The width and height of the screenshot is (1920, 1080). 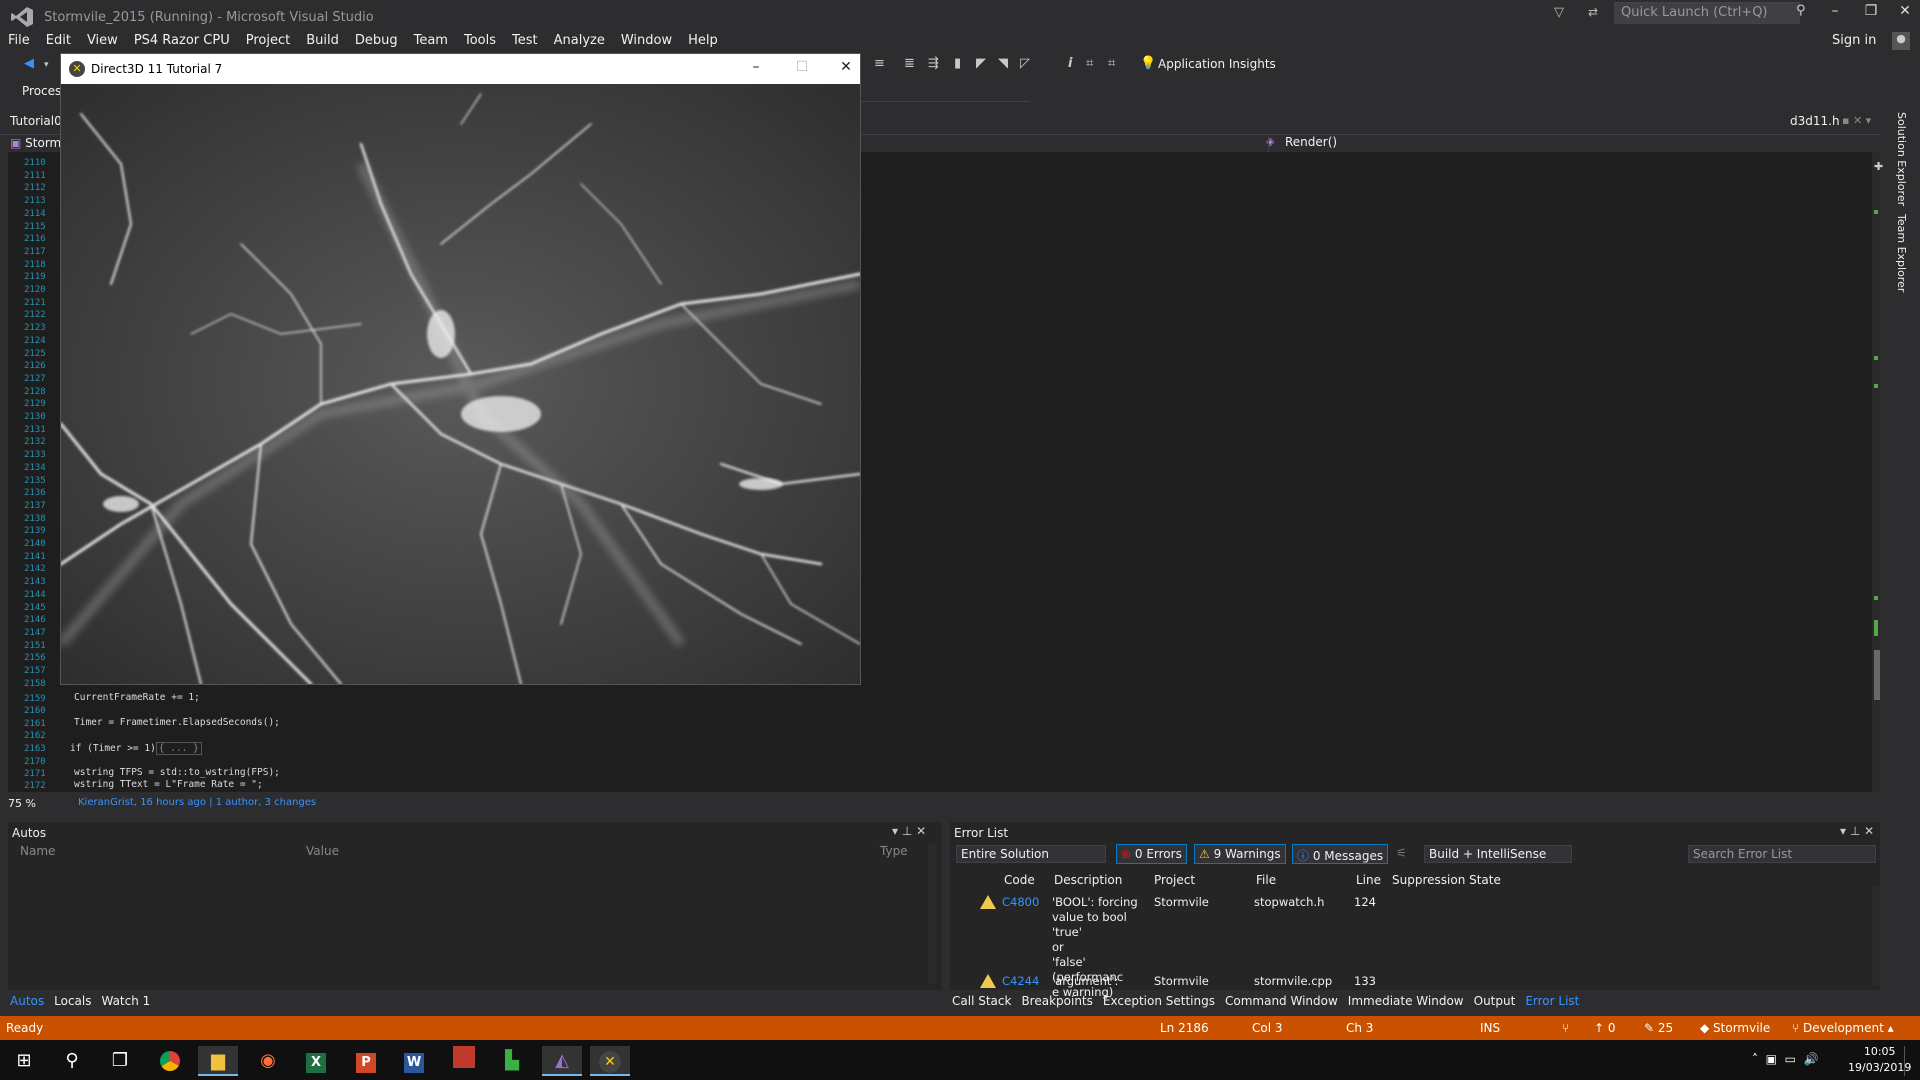 I want to click on unpushed-commits: ↑ 0, so click(x=1605, y=1028).